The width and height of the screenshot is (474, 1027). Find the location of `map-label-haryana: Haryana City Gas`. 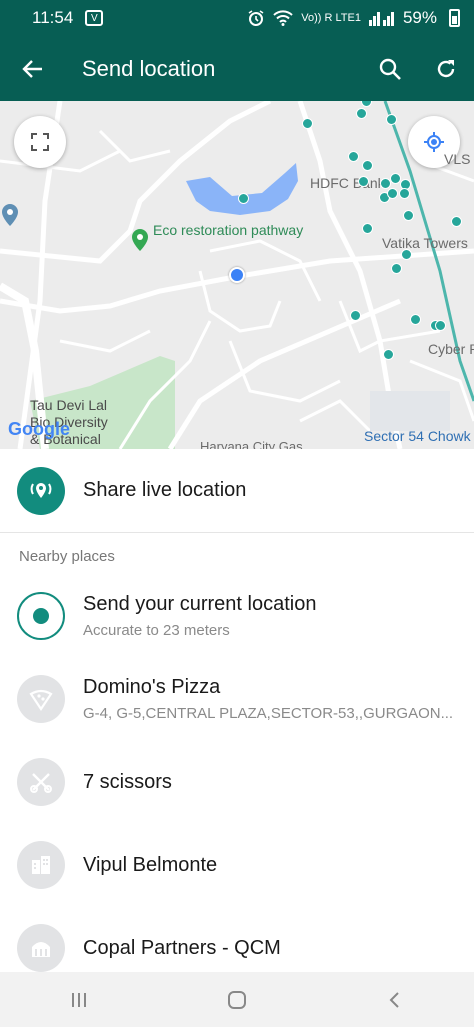

map-label-haryana: Haryana City Gas is located at coordinates (251, 444).